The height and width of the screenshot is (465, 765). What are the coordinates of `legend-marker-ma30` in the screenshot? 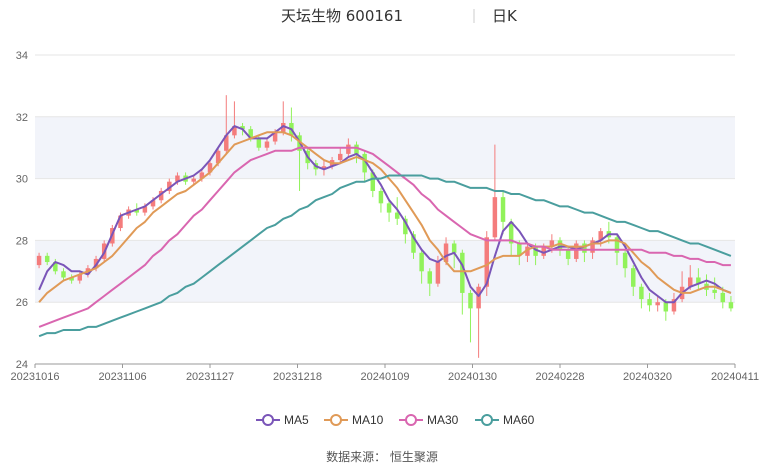 It's located at (411, 420).